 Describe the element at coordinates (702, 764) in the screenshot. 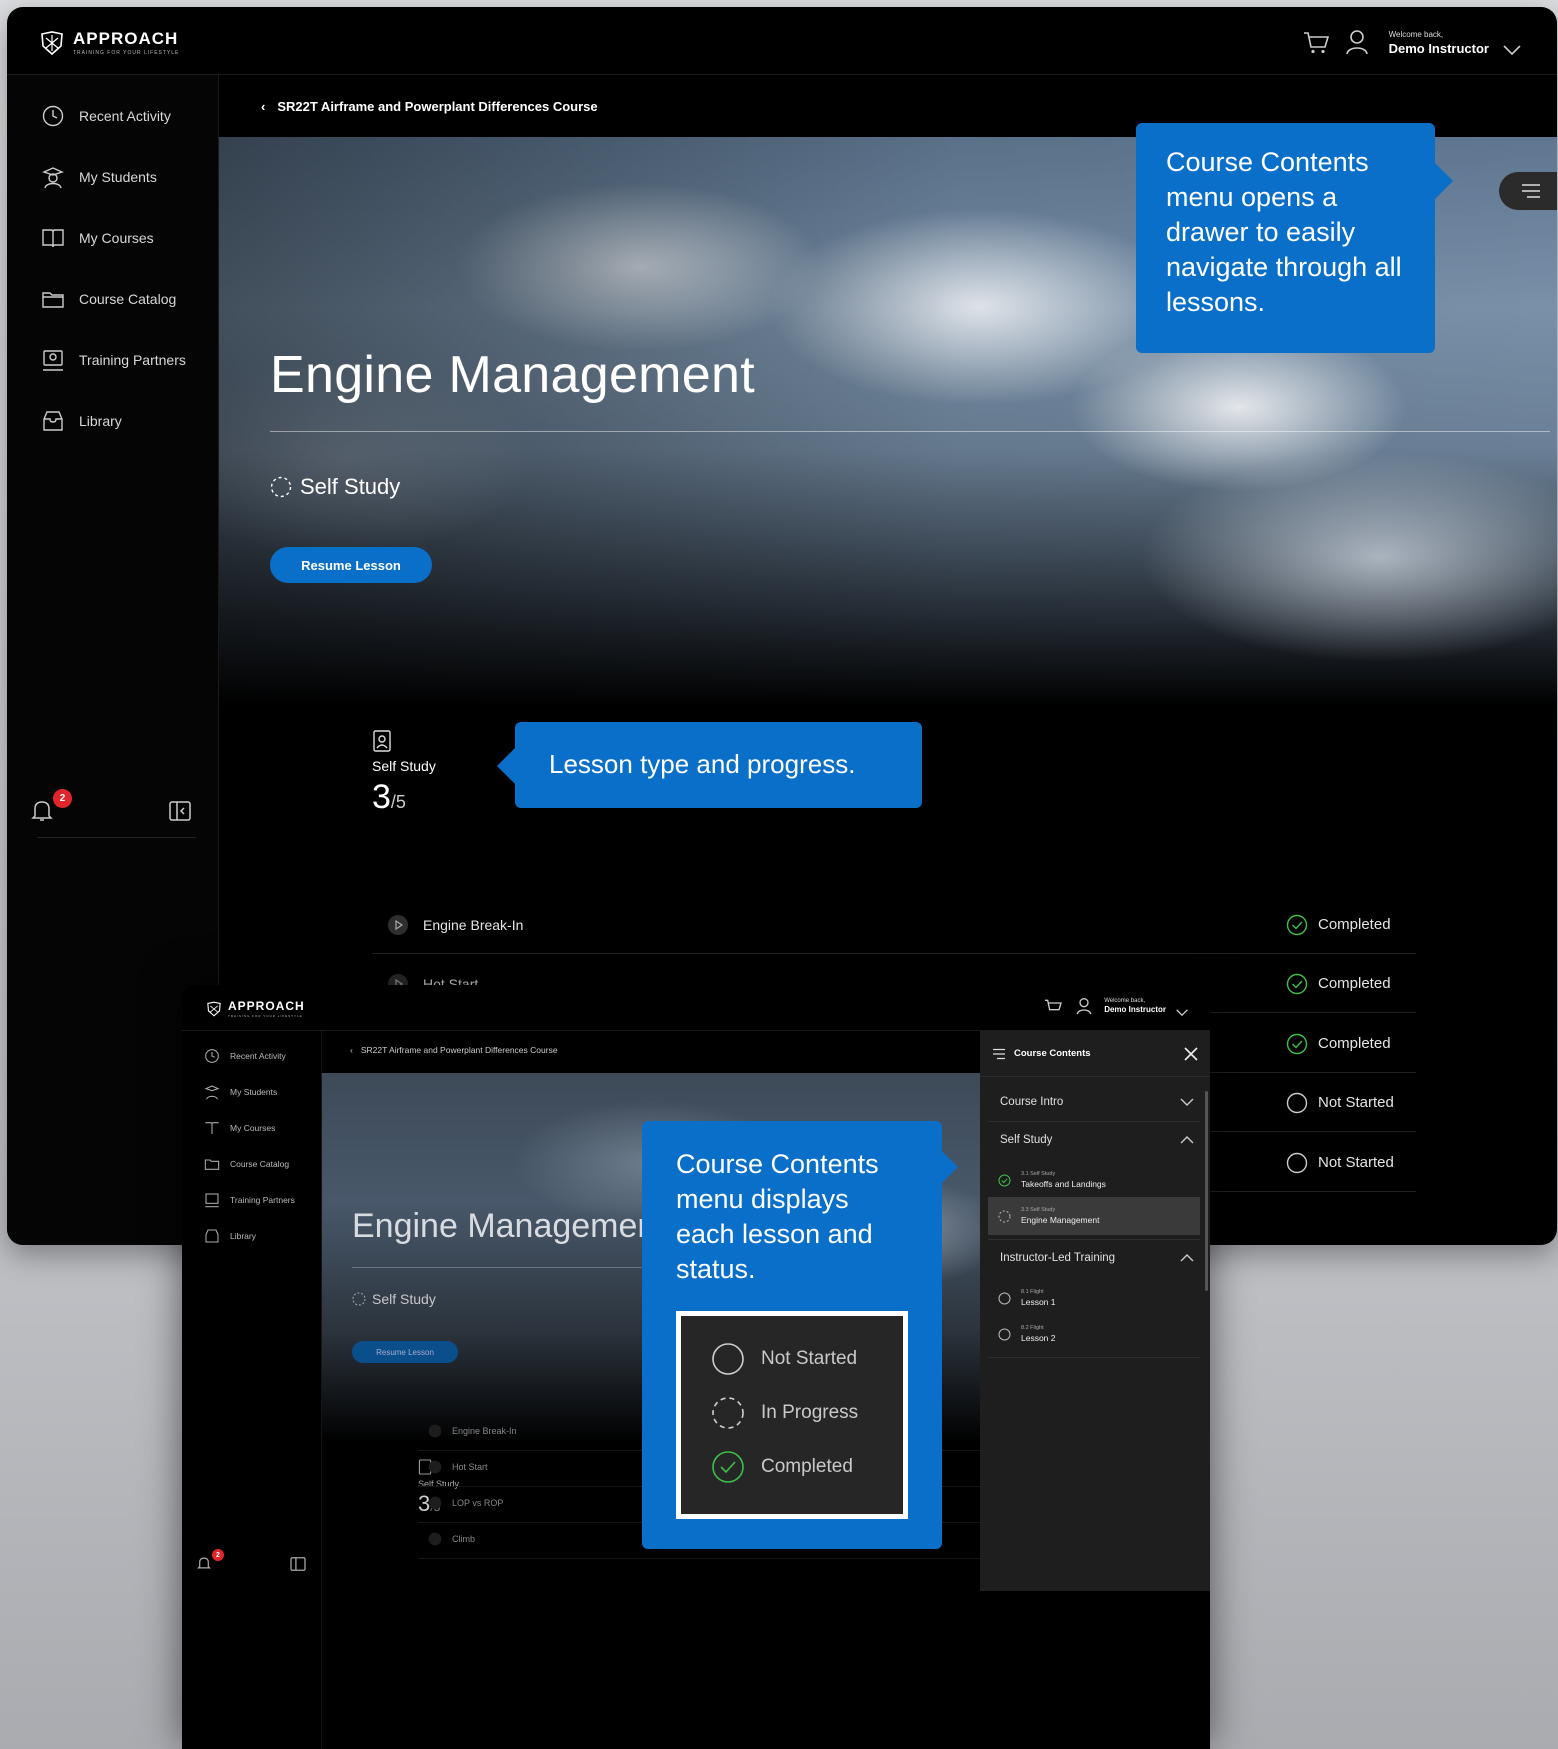

I see `callout-text: Lesson type and progress.` at that location.